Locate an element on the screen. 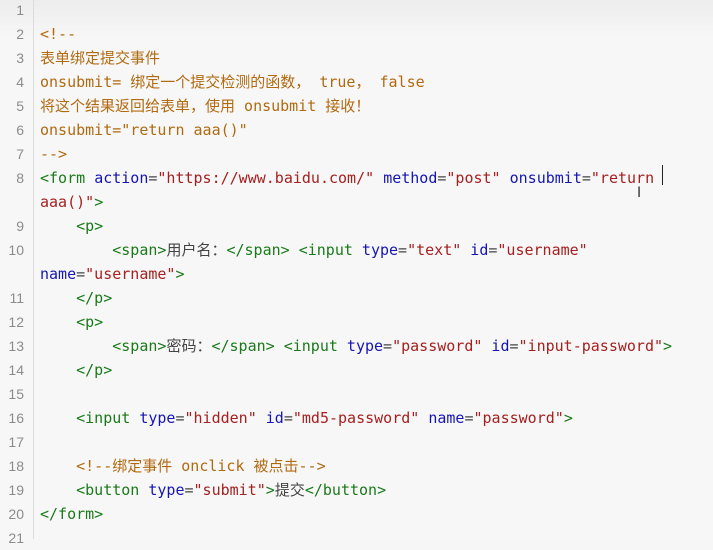 Image resolution: width=713 pixels, height=550 pixels. line-code: 表单绑定提交事件 is located at coordinates (100, 58).